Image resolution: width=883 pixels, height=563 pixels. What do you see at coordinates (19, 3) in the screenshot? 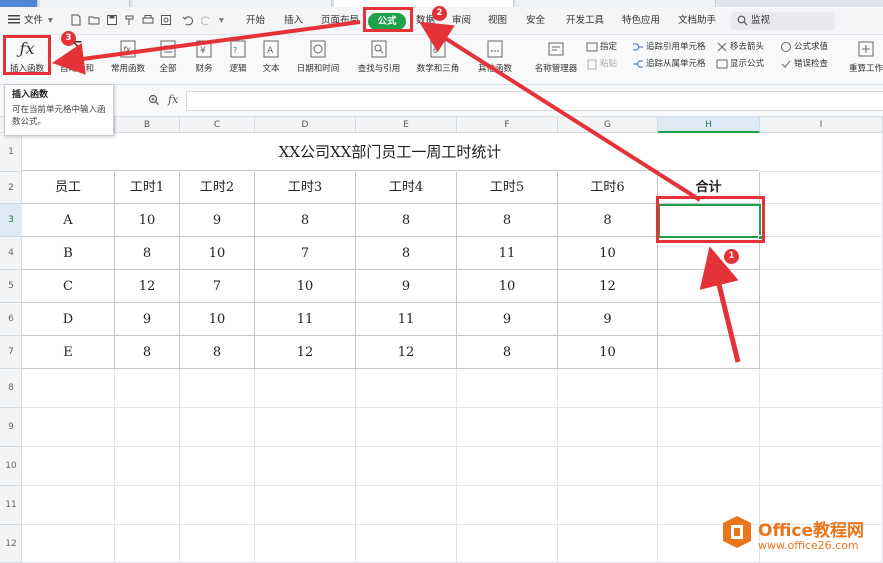
I see `home-tab` at bounding box center [19, 3].